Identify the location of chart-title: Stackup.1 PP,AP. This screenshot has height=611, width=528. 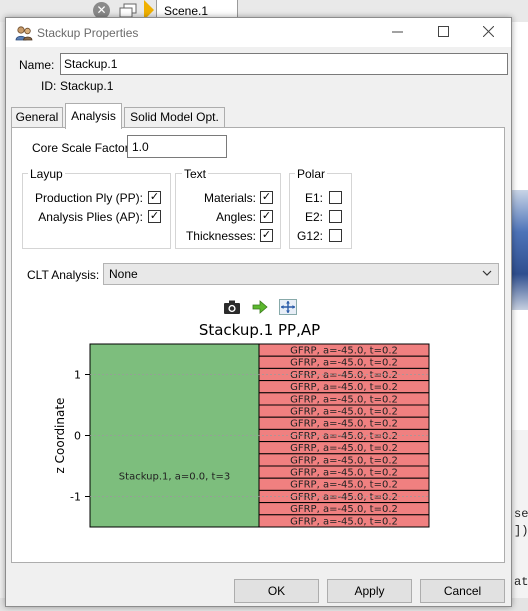
(259, 330).